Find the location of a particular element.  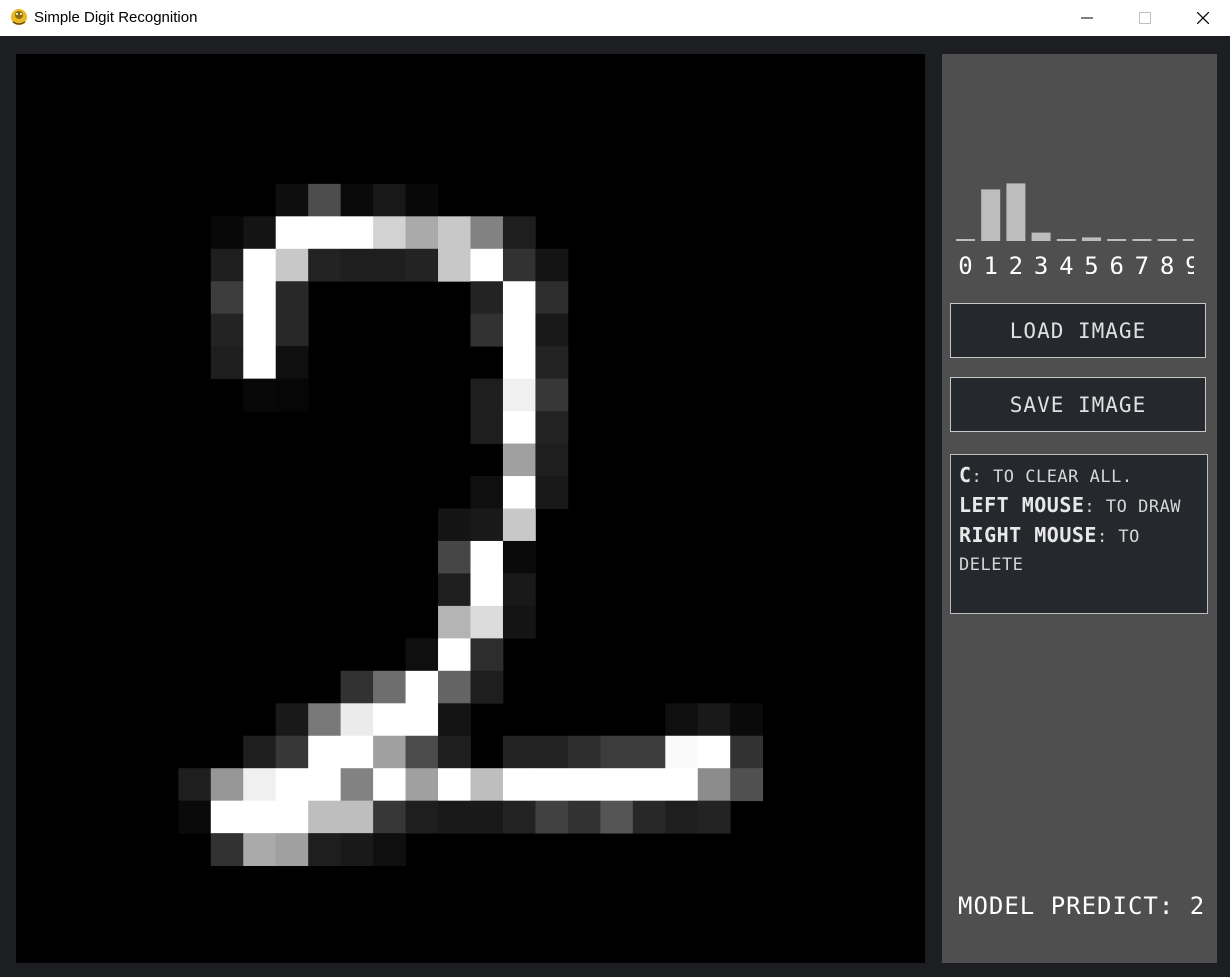

digit-label: 1 is located at coordinates (990, 263).